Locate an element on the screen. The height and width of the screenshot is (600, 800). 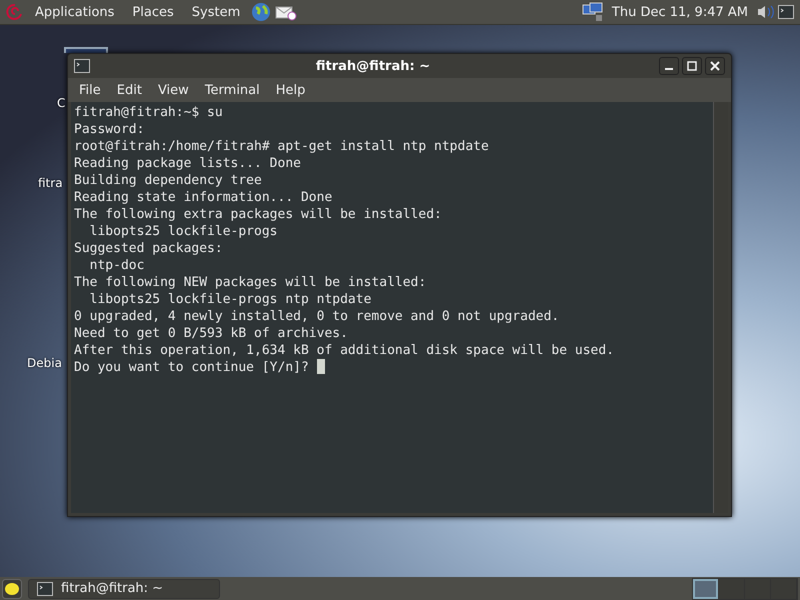
close-button is located at coordinates (715, 66).